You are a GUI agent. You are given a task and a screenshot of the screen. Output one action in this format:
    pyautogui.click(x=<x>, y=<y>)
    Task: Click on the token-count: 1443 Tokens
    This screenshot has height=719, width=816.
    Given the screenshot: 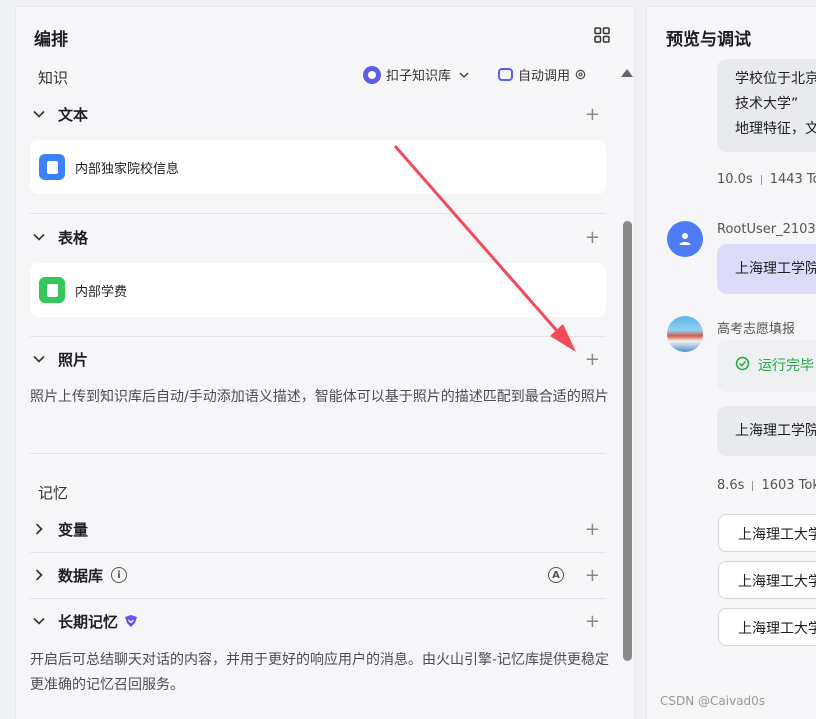 What is the action you would take?
    pyautogui.click(x=792, y=179)
    